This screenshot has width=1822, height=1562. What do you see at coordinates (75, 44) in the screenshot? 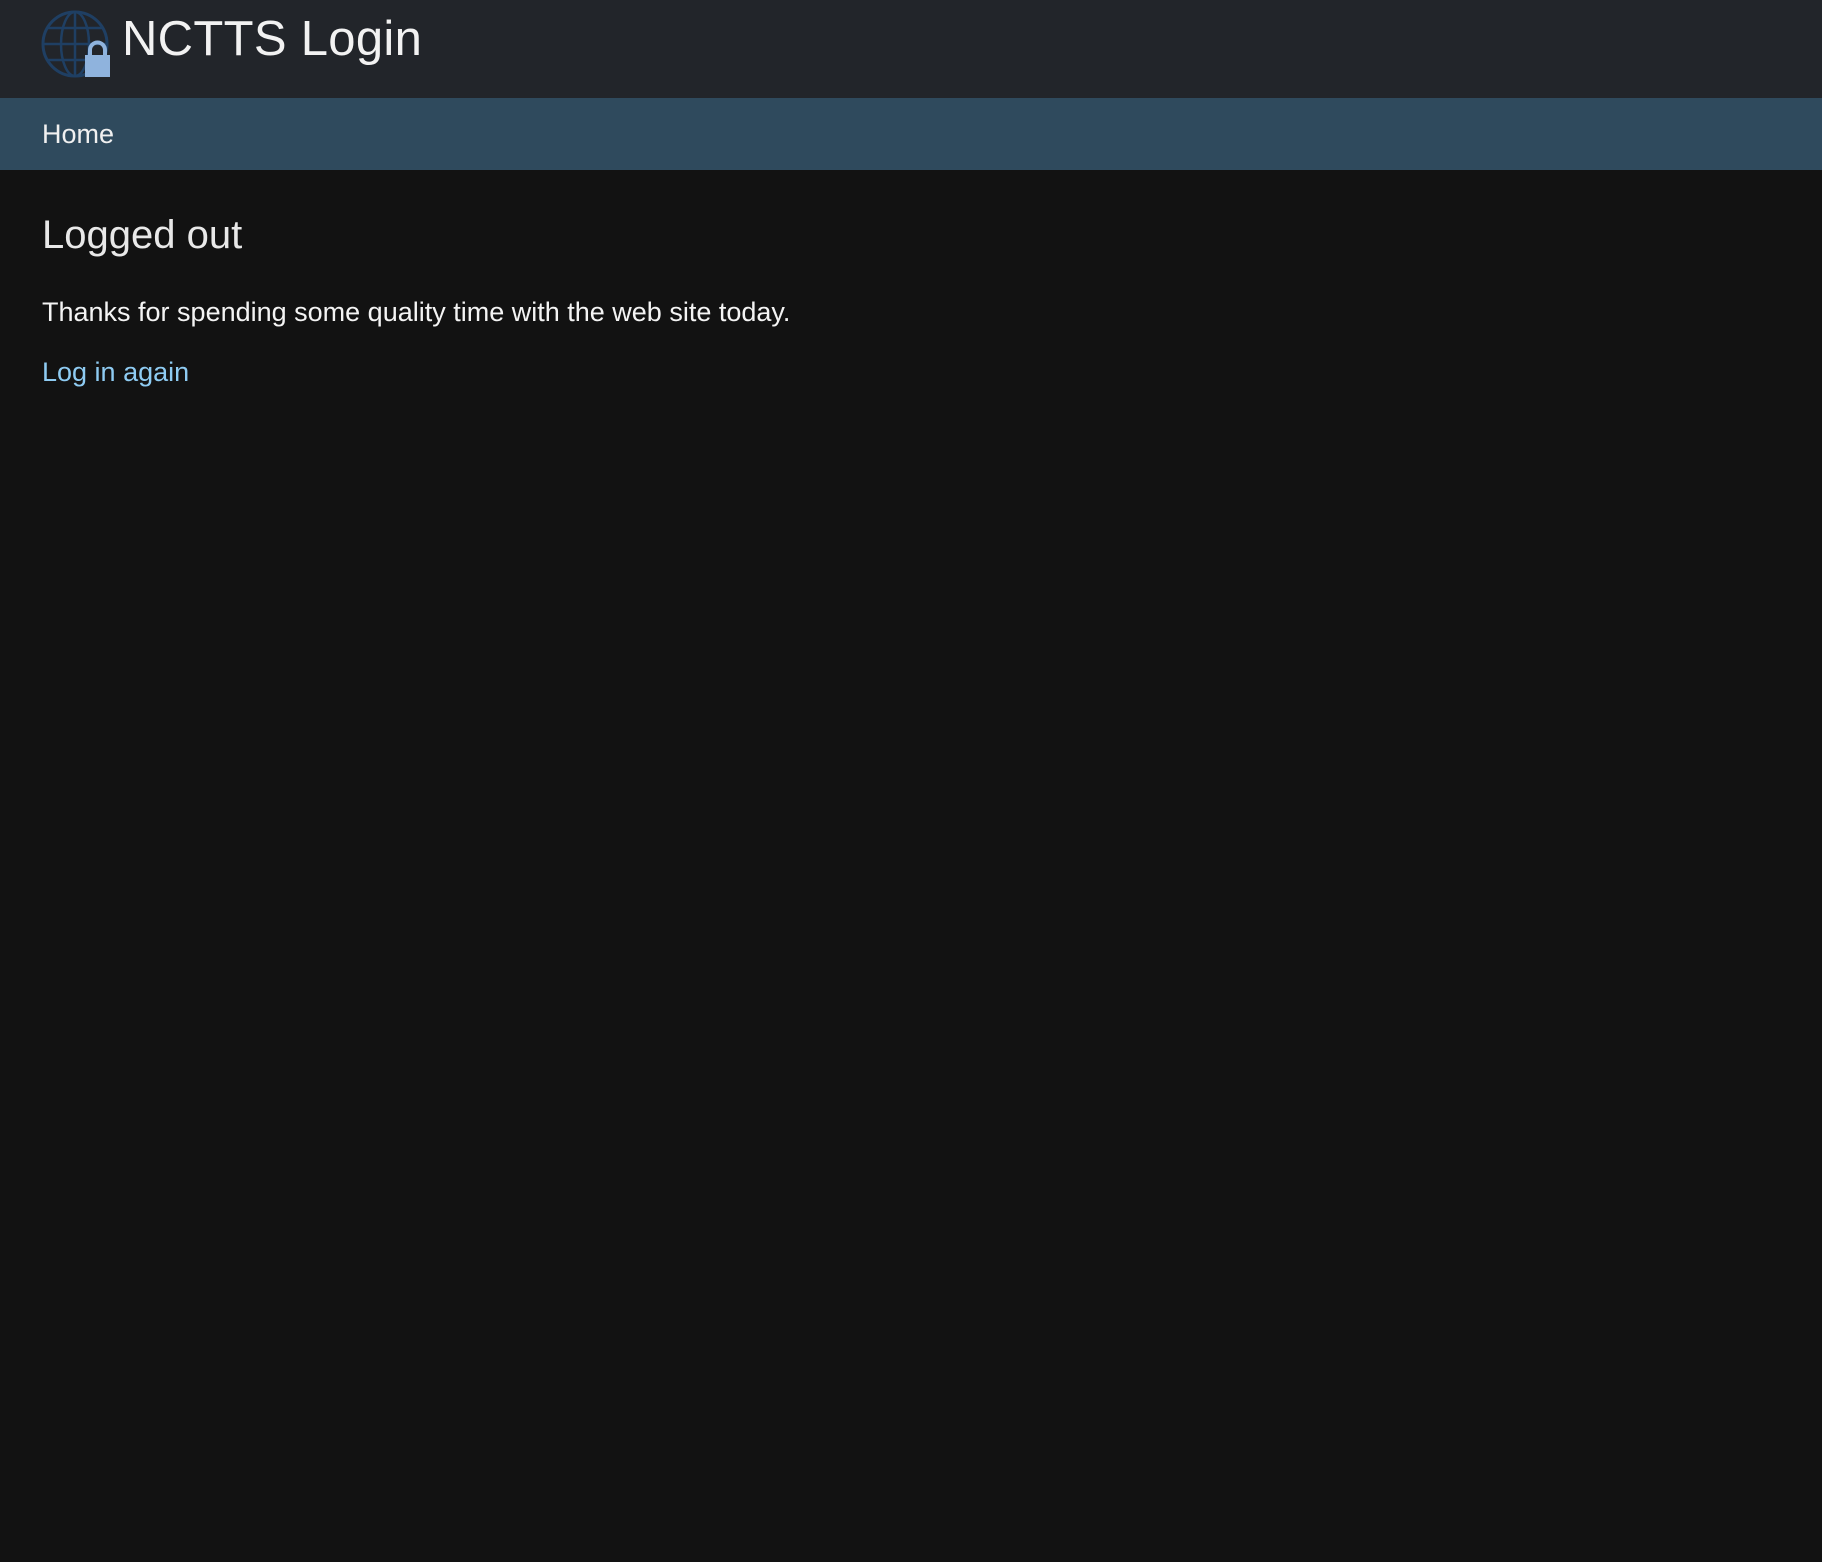
I see `globe-lock-icon` at bounding box center [75, 44].